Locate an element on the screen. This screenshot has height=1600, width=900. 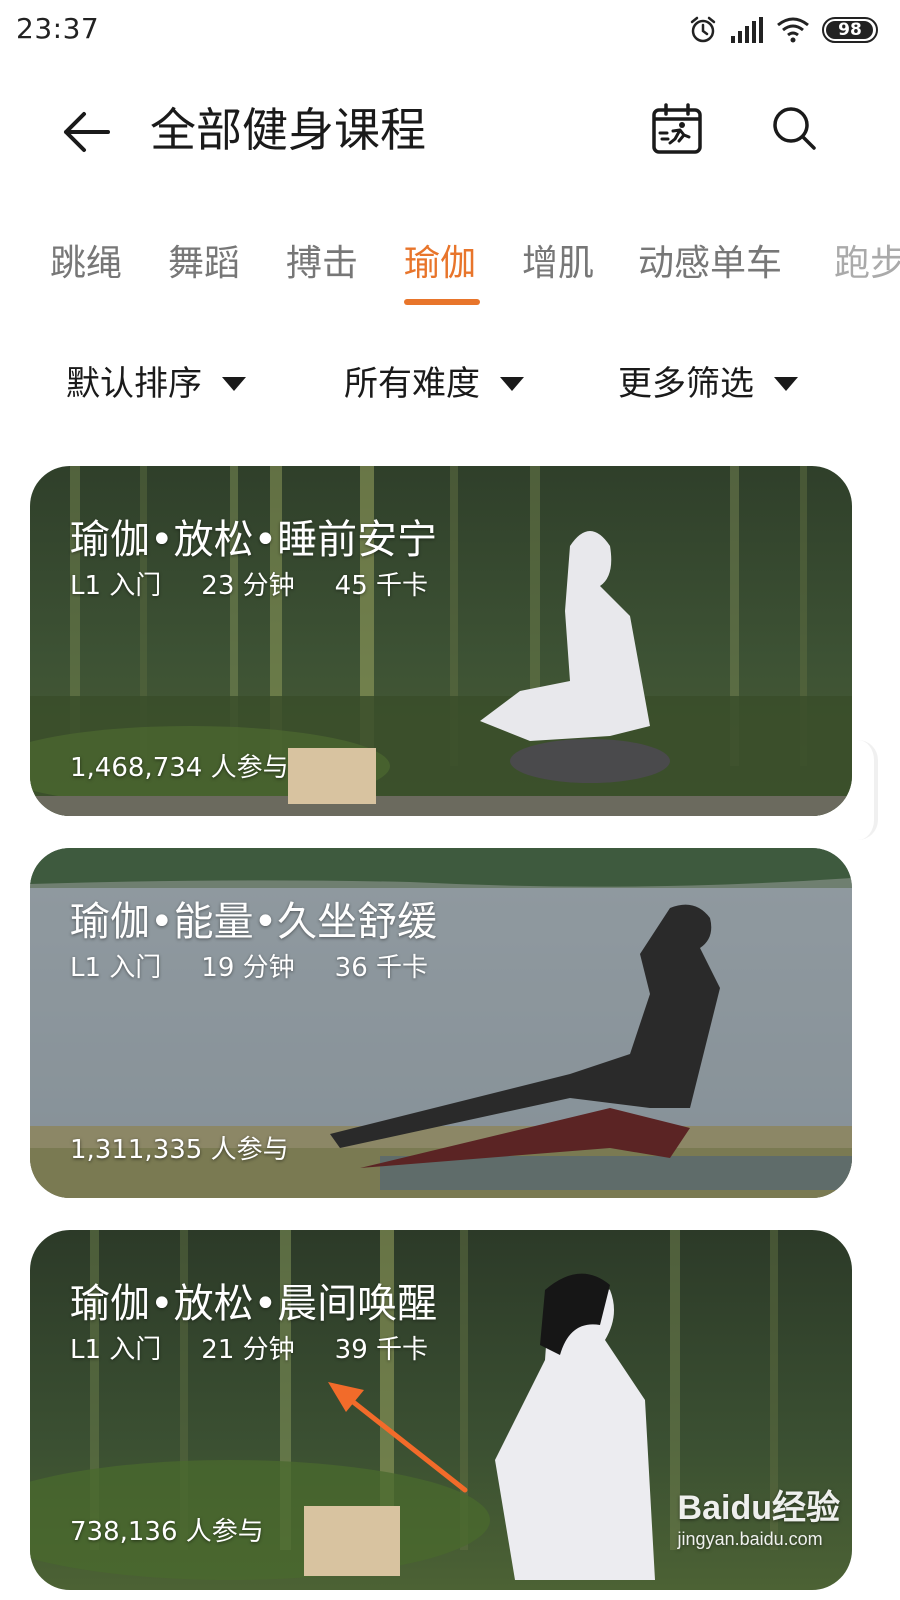
search-button is located at coordinates (795, 129).